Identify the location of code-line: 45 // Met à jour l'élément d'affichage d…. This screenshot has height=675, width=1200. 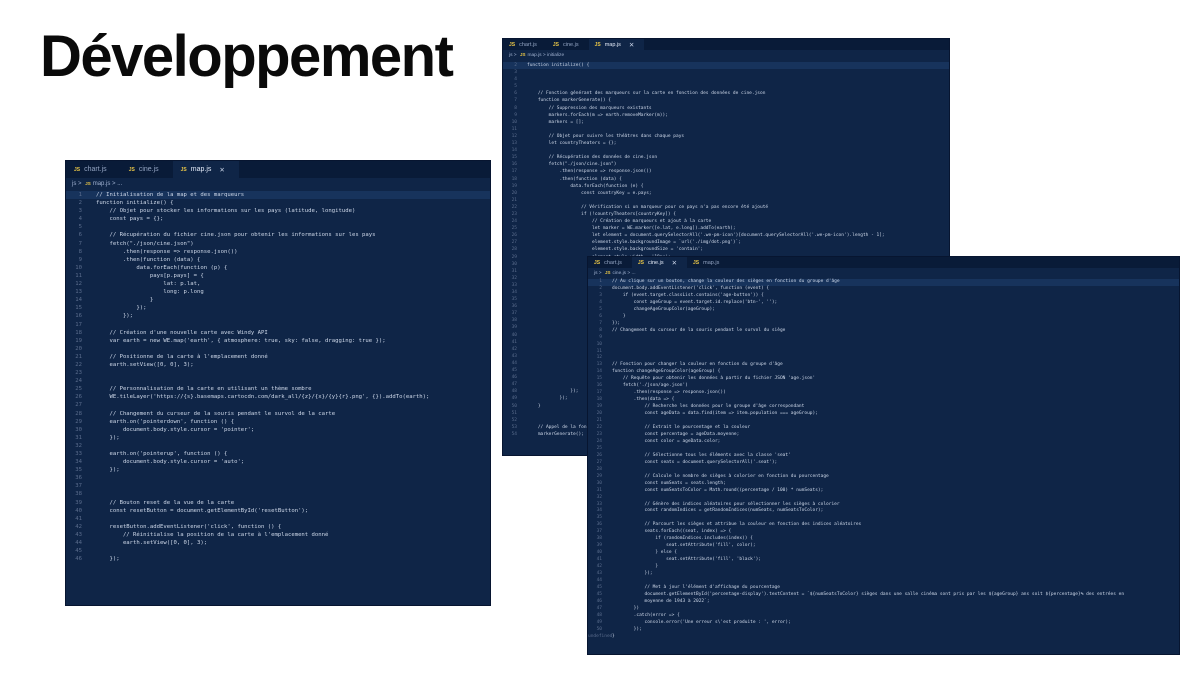
(883, 588).